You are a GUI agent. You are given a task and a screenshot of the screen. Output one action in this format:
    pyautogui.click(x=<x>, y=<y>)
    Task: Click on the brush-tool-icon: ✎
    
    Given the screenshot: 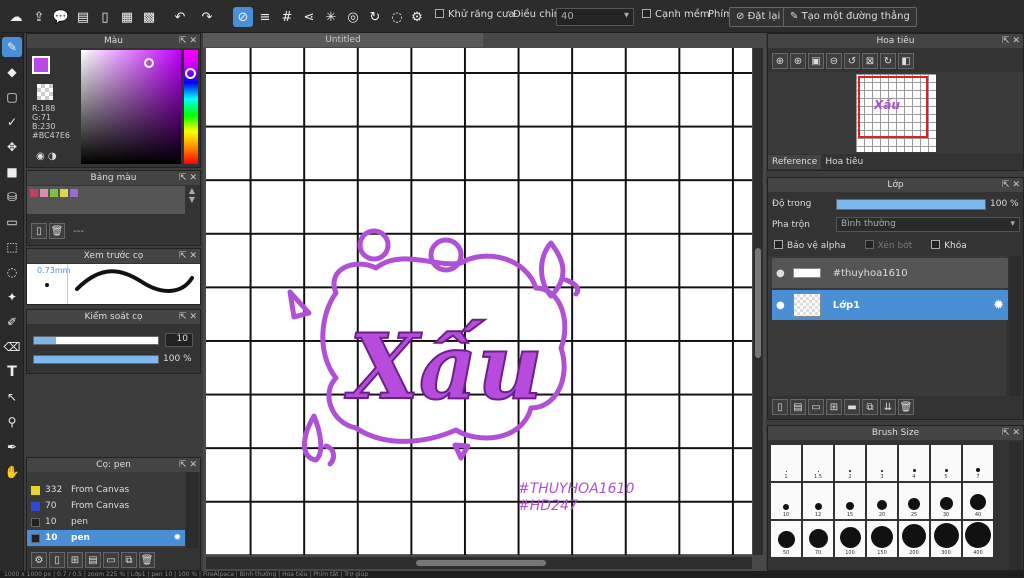 What is the action you would take?
    pyautogui.click(x=12, y=47)
    